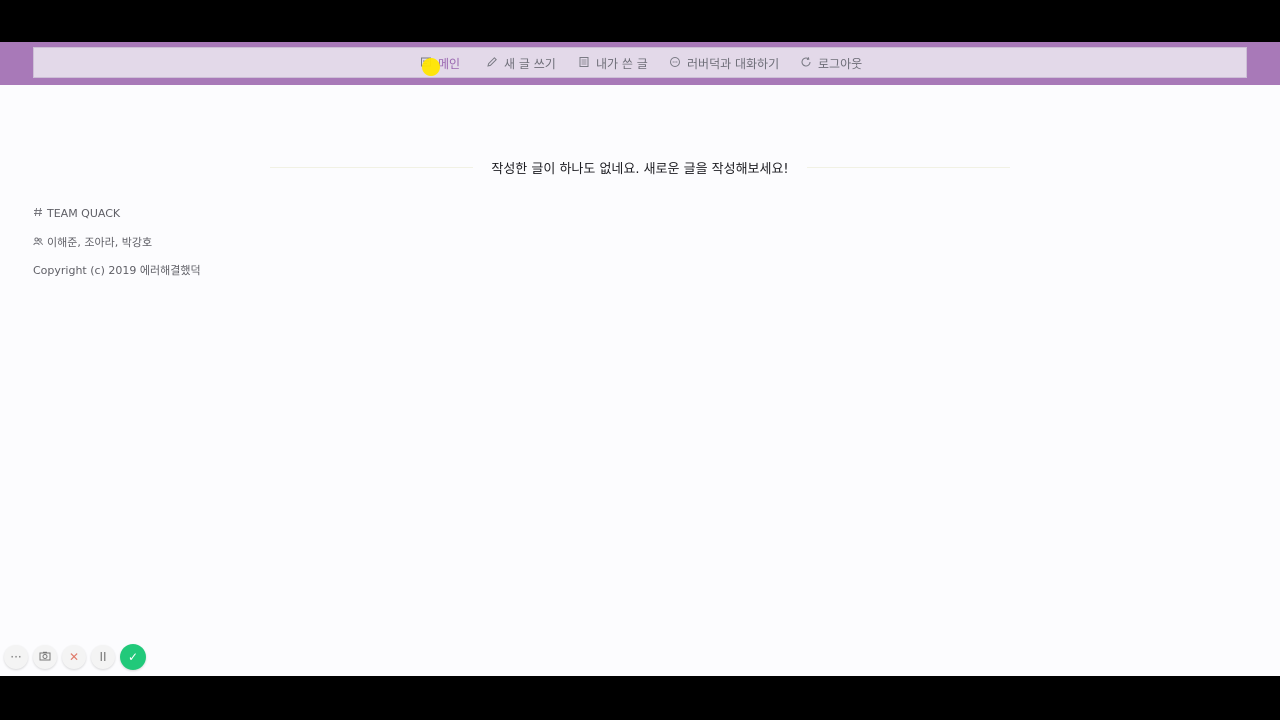 The width and height of the screenshot is (1280, 720). Describe the element at coordinates (530, 64) in the screenshot. I see `nav-item-label: 새 글 쓰기` at that location.